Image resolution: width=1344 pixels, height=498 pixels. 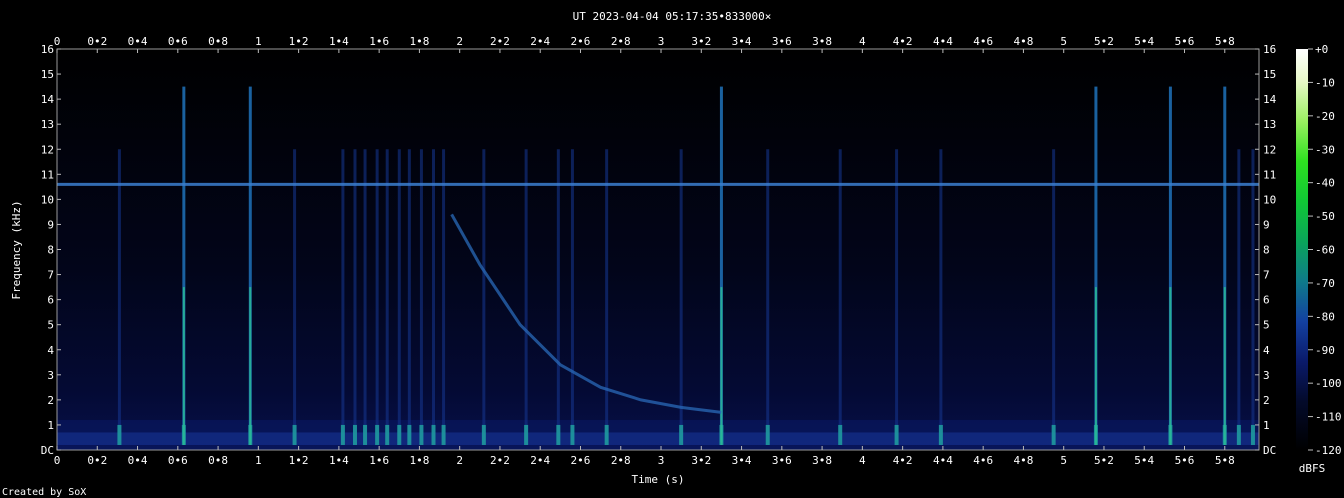 I want to click on x-tick-label: 4•8, so click(x=1023, y=460).